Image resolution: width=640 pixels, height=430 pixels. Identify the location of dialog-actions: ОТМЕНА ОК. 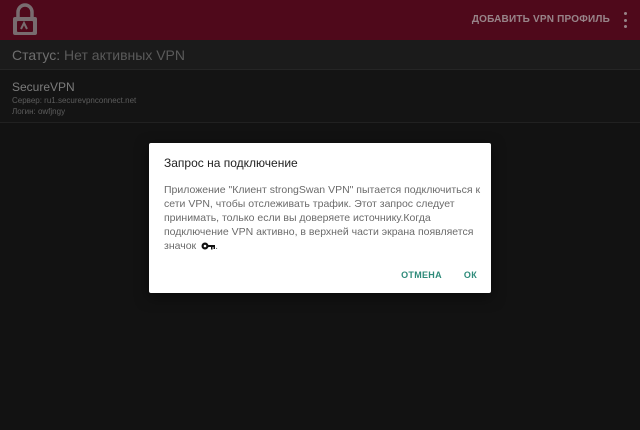
(439, 275).